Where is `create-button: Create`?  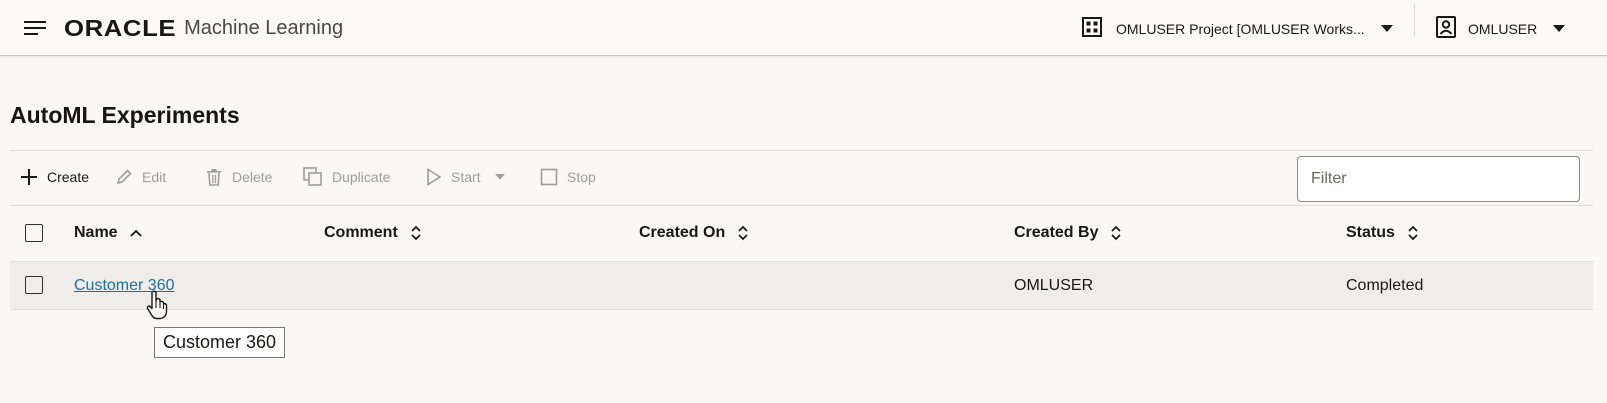
create-button: Create is located at coordinates (62, 177).